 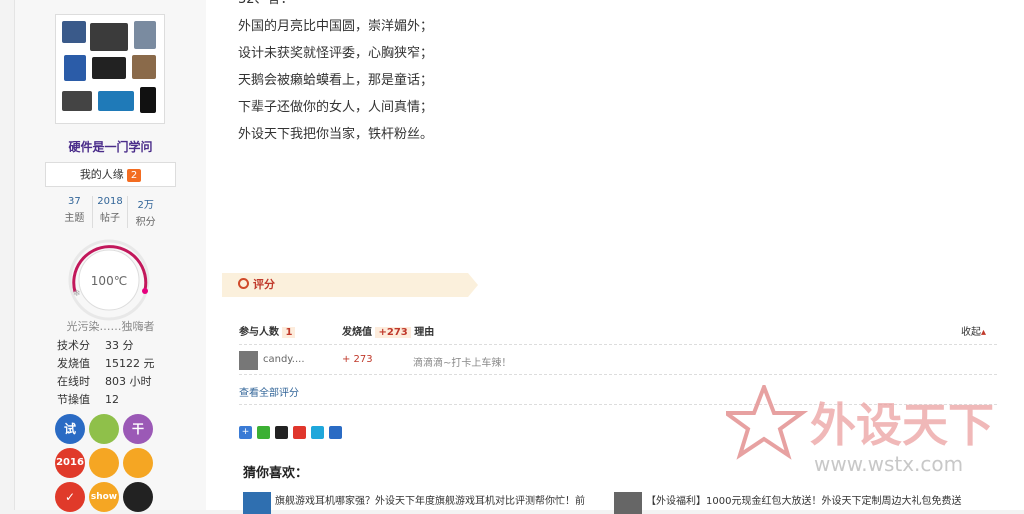 I want to click on medal-icon: 试, so click(x=70, y=429).